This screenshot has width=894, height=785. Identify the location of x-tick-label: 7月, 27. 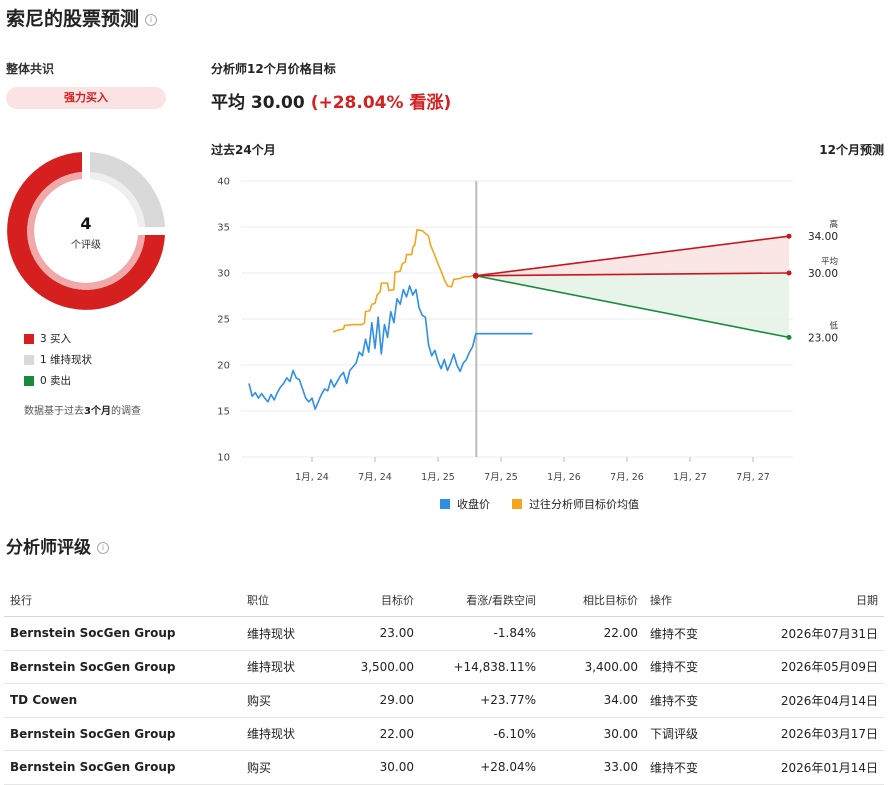
(753, 477).